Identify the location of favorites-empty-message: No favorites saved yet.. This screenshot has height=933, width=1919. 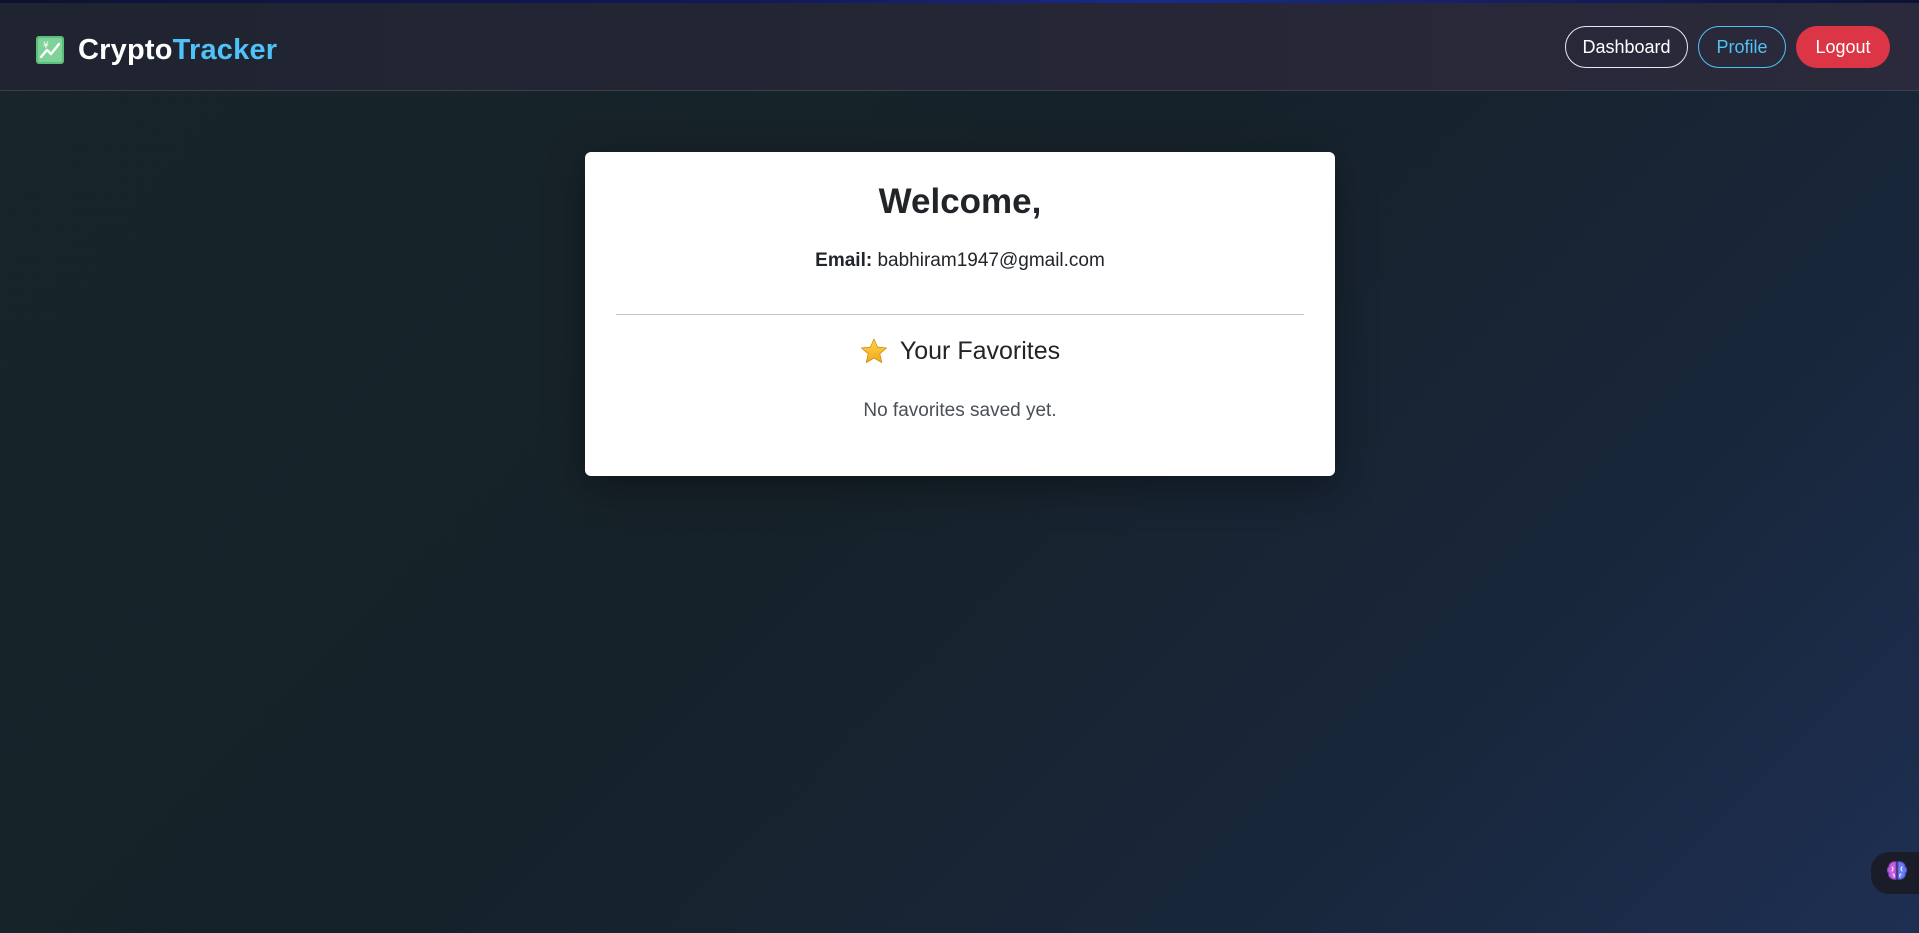
(960, 410).